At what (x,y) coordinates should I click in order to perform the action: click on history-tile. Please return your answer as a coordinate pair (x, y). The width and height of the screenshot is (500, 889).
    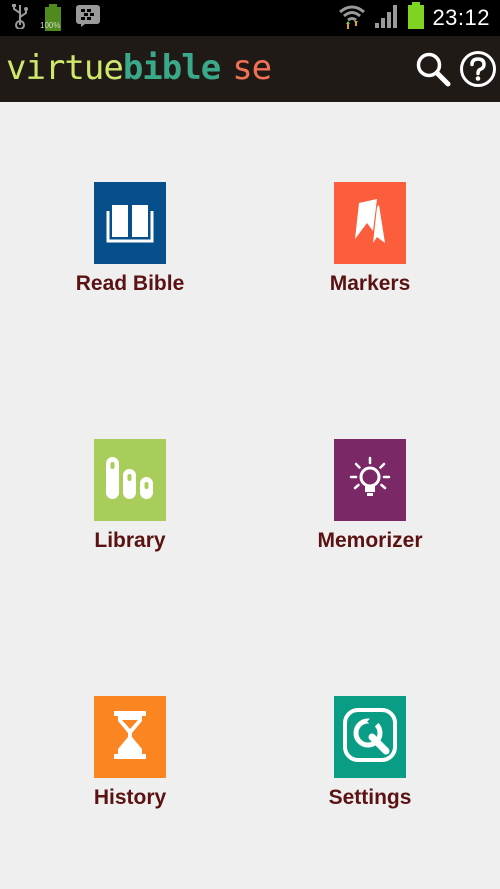
    Looking at the image, I should click on (130, 737).